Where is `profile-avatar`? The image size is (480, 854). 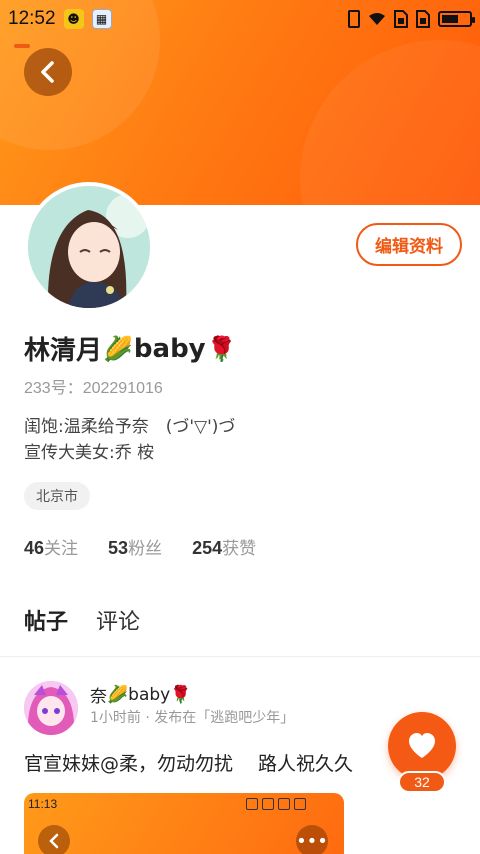
profile-avatar is located at coordinates (89, 247).